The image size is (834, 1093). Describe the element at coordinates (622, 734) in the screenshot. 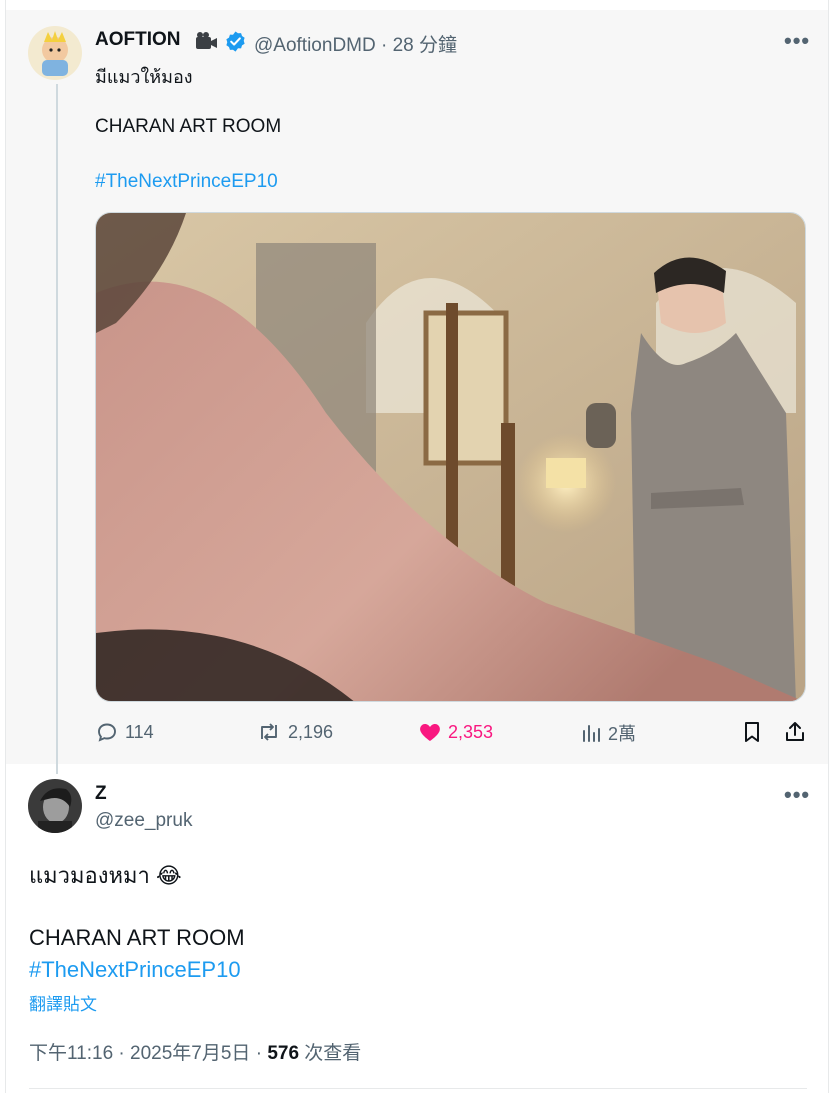

I see `views-count: 2萬` at that location.